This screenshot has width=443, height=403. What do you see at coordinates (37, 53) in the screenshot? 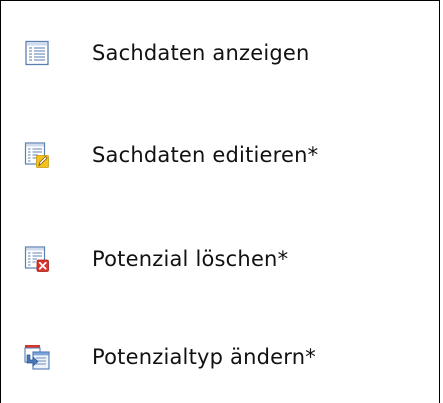
I see `table-icon` at bounding box center [37, 53].